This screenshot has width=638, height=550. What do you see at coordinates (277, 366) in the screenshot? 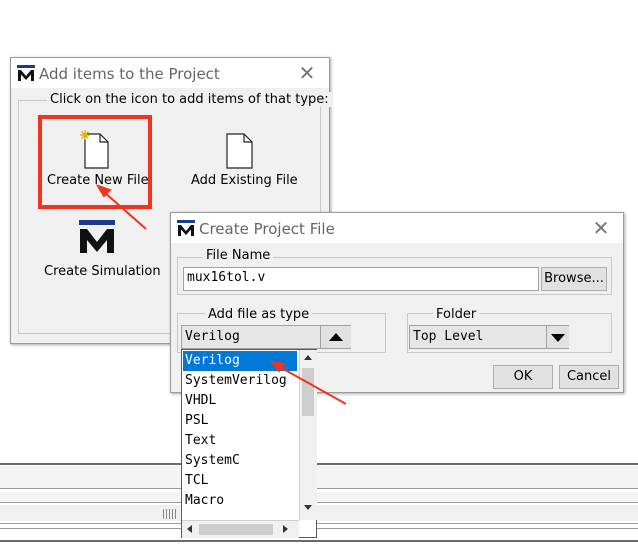
I see `annotation-arrowhead` at bounding box center [277, 366].